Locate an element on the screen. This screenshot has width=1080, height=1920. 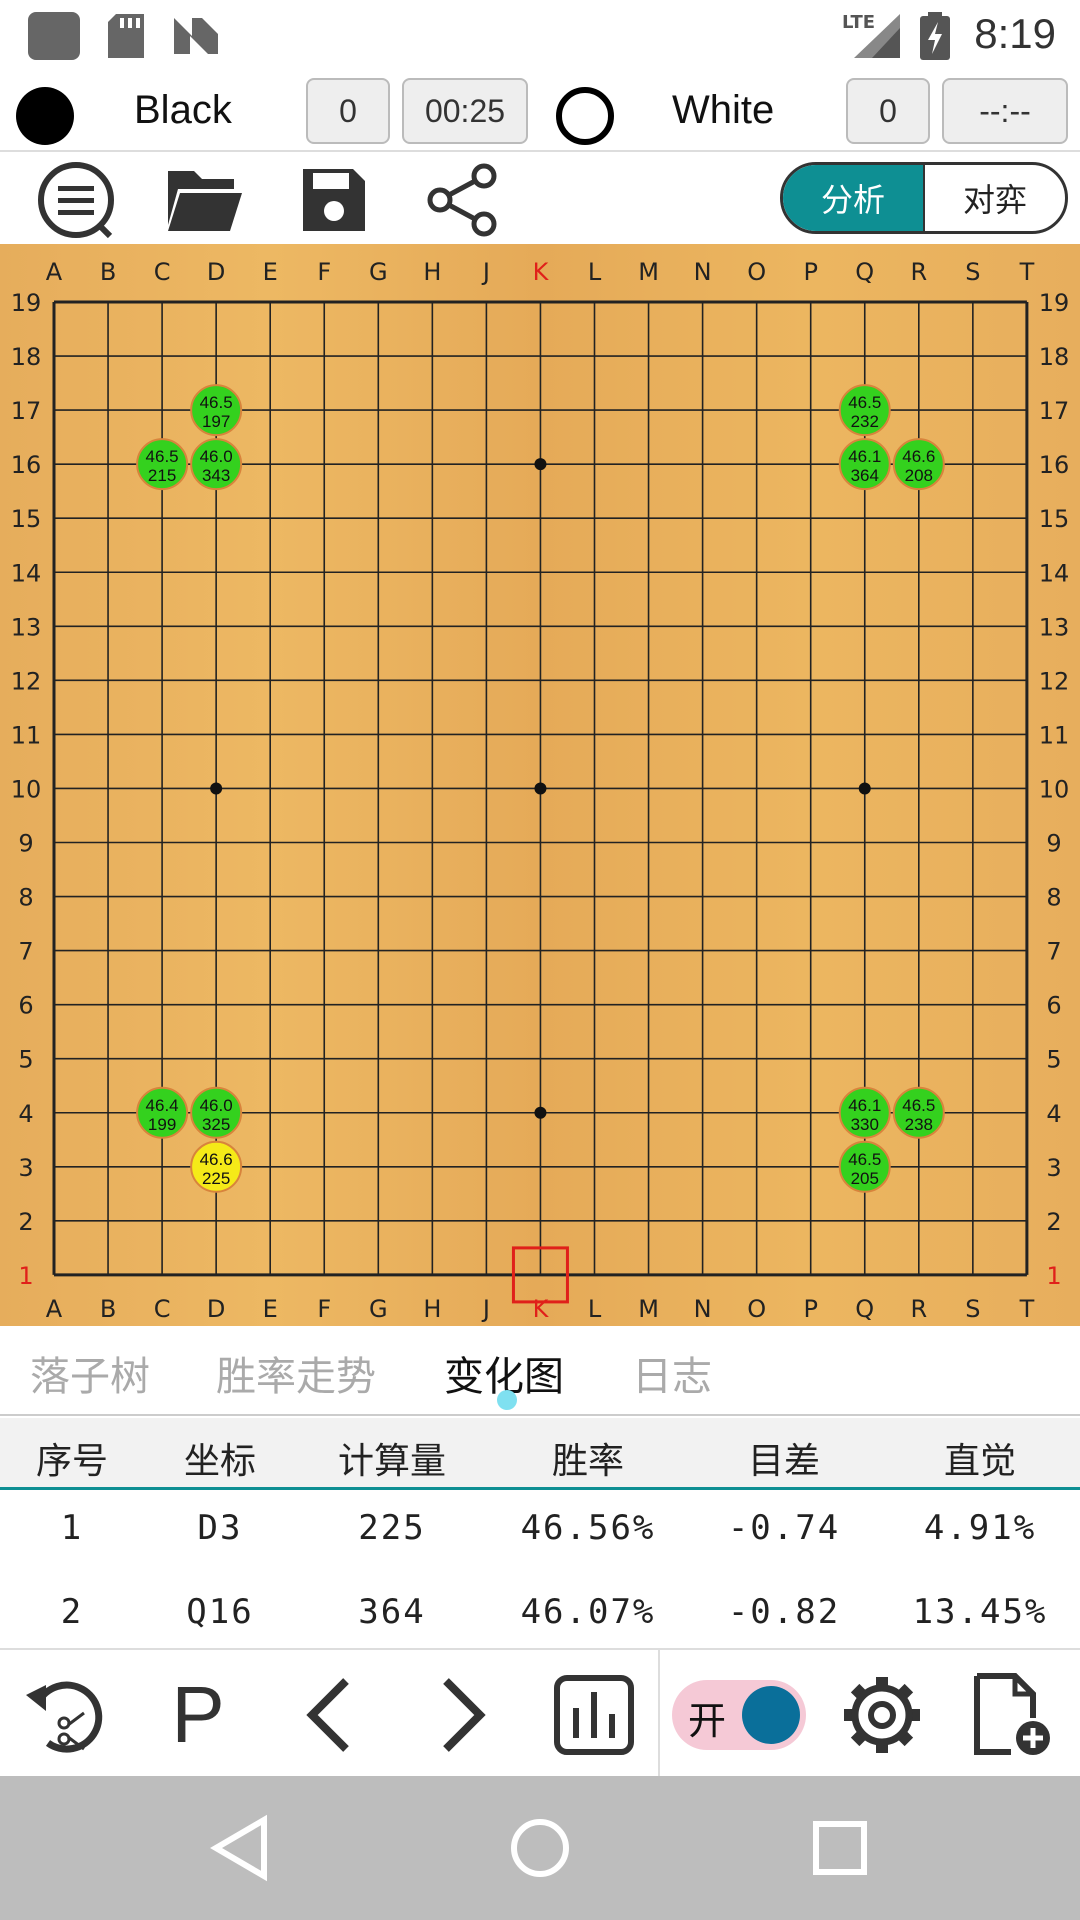
row-label: 18 is located at coordinates (1054, 357).